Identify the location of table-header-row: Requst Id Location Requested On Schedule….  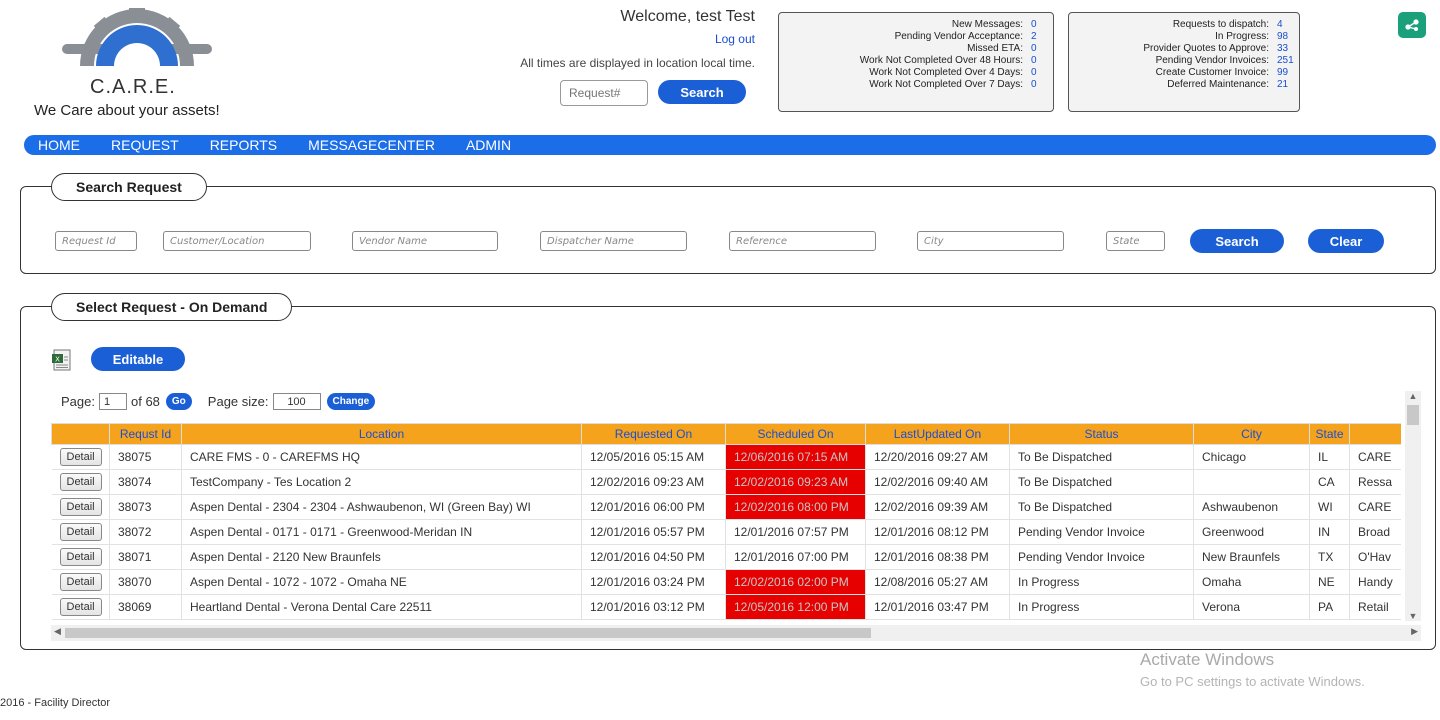
(726, 434).